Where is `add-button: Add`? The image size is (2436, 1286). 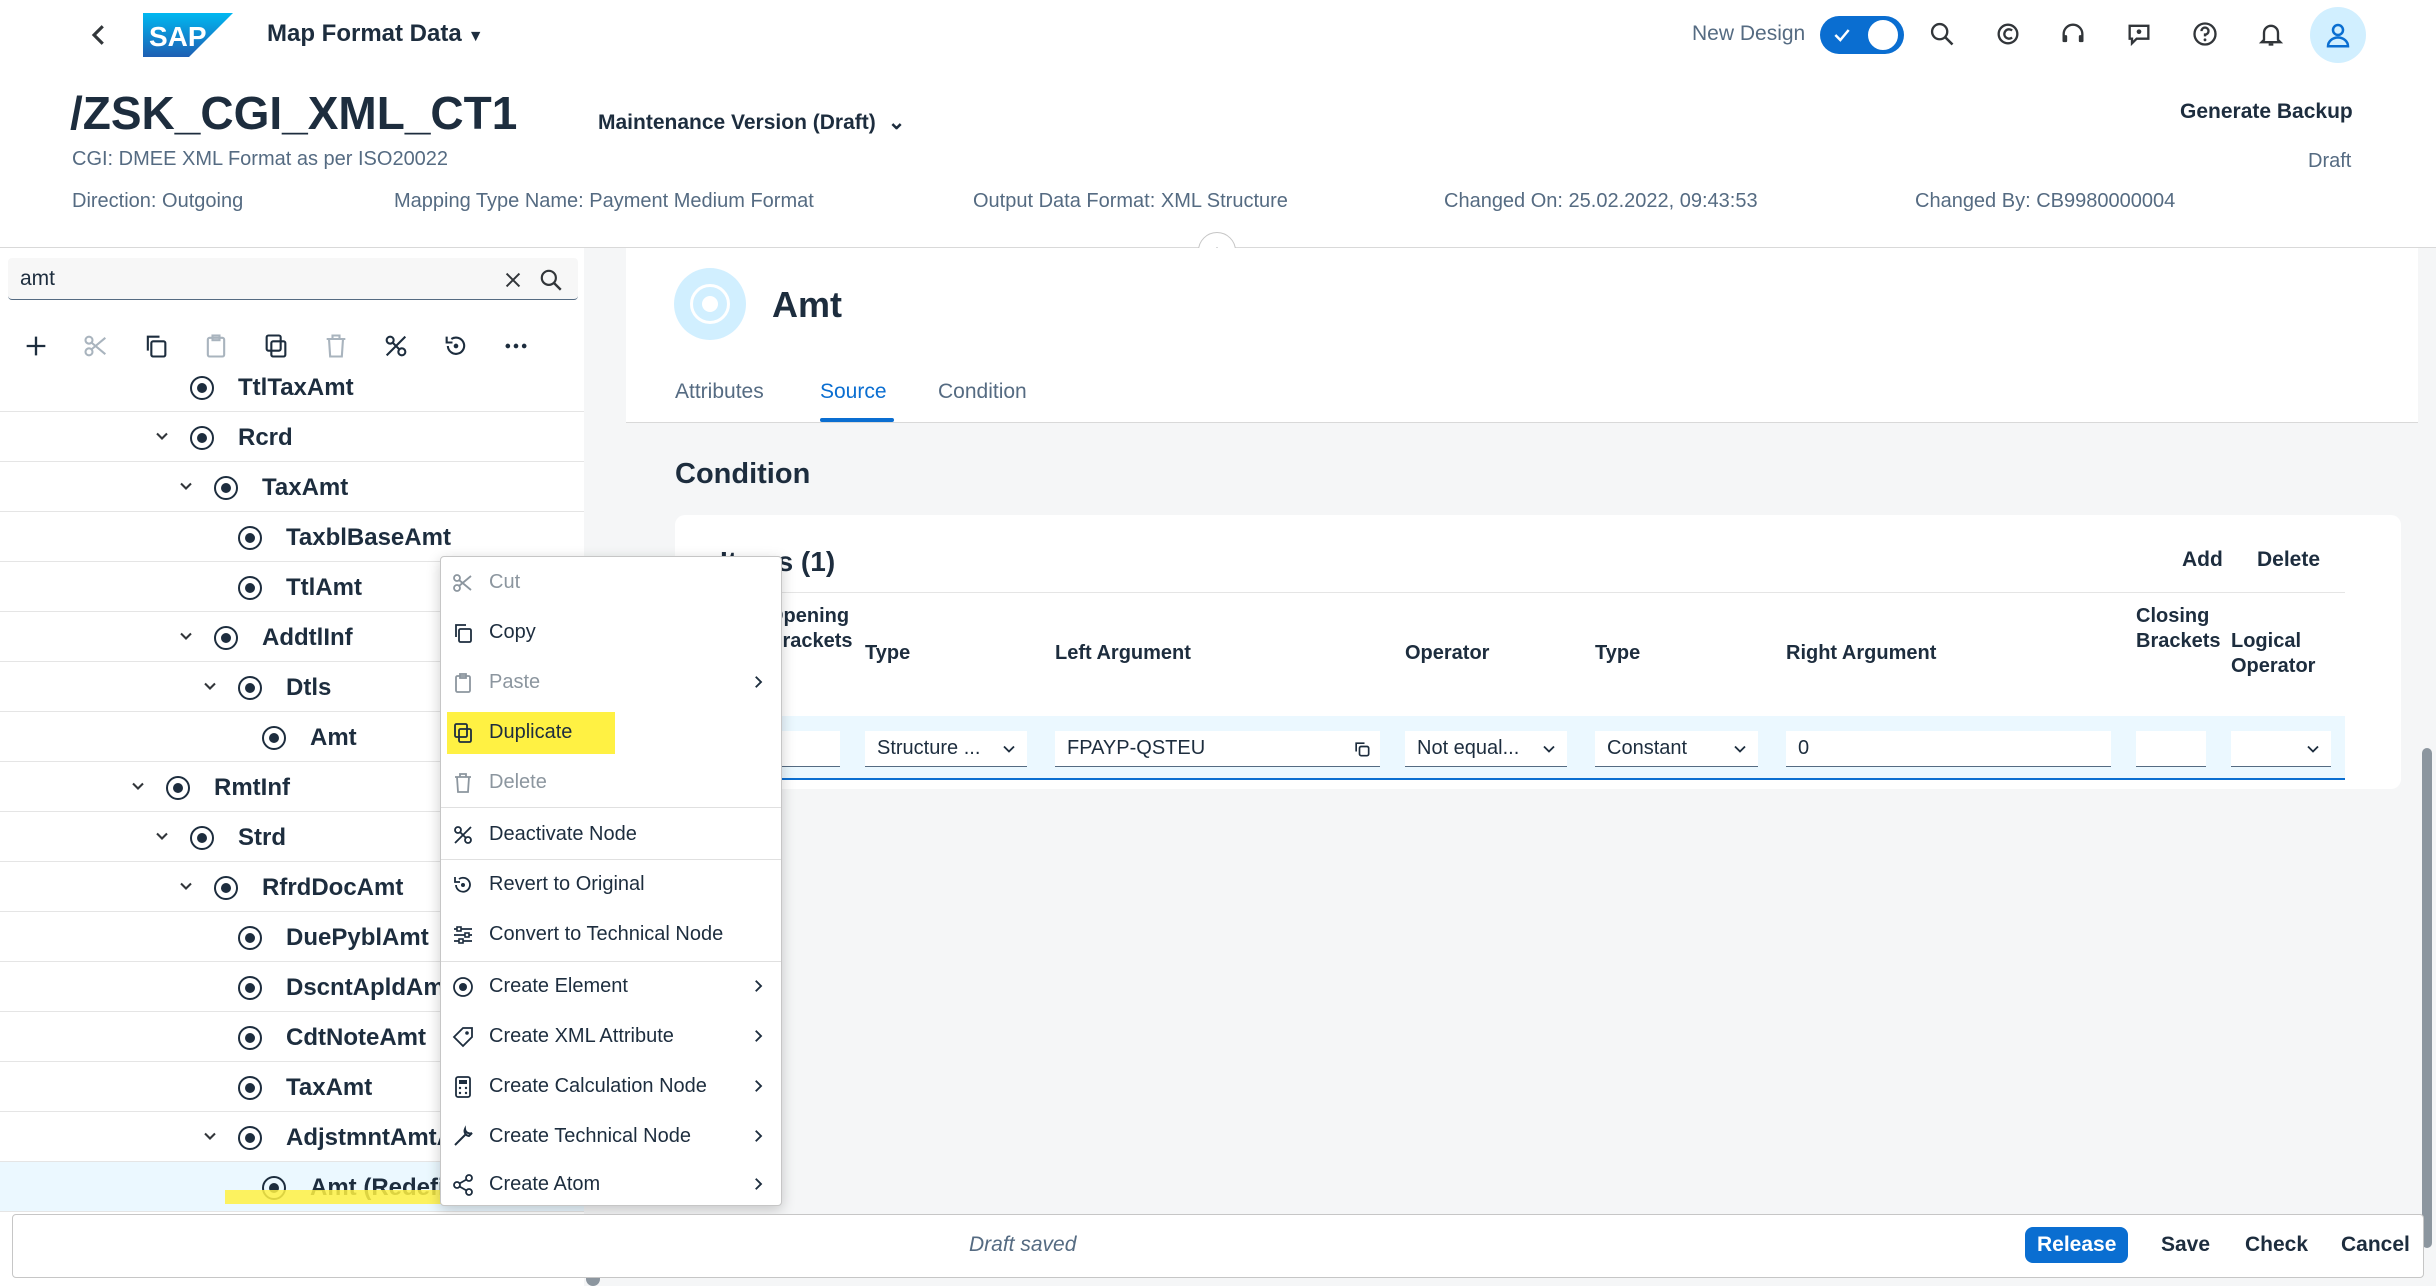 add-button: Add is located at coordinates (2202, 560).